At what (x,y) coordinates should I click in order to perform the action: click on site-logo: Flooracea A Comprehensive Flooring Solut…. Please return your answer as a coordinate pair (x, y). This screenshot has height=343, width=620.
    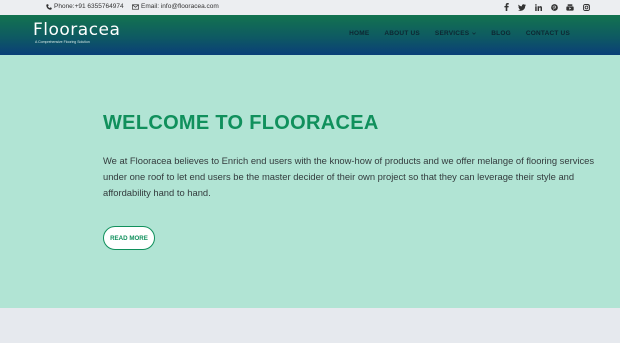
    Looking at the image, I should click on (76, 32).